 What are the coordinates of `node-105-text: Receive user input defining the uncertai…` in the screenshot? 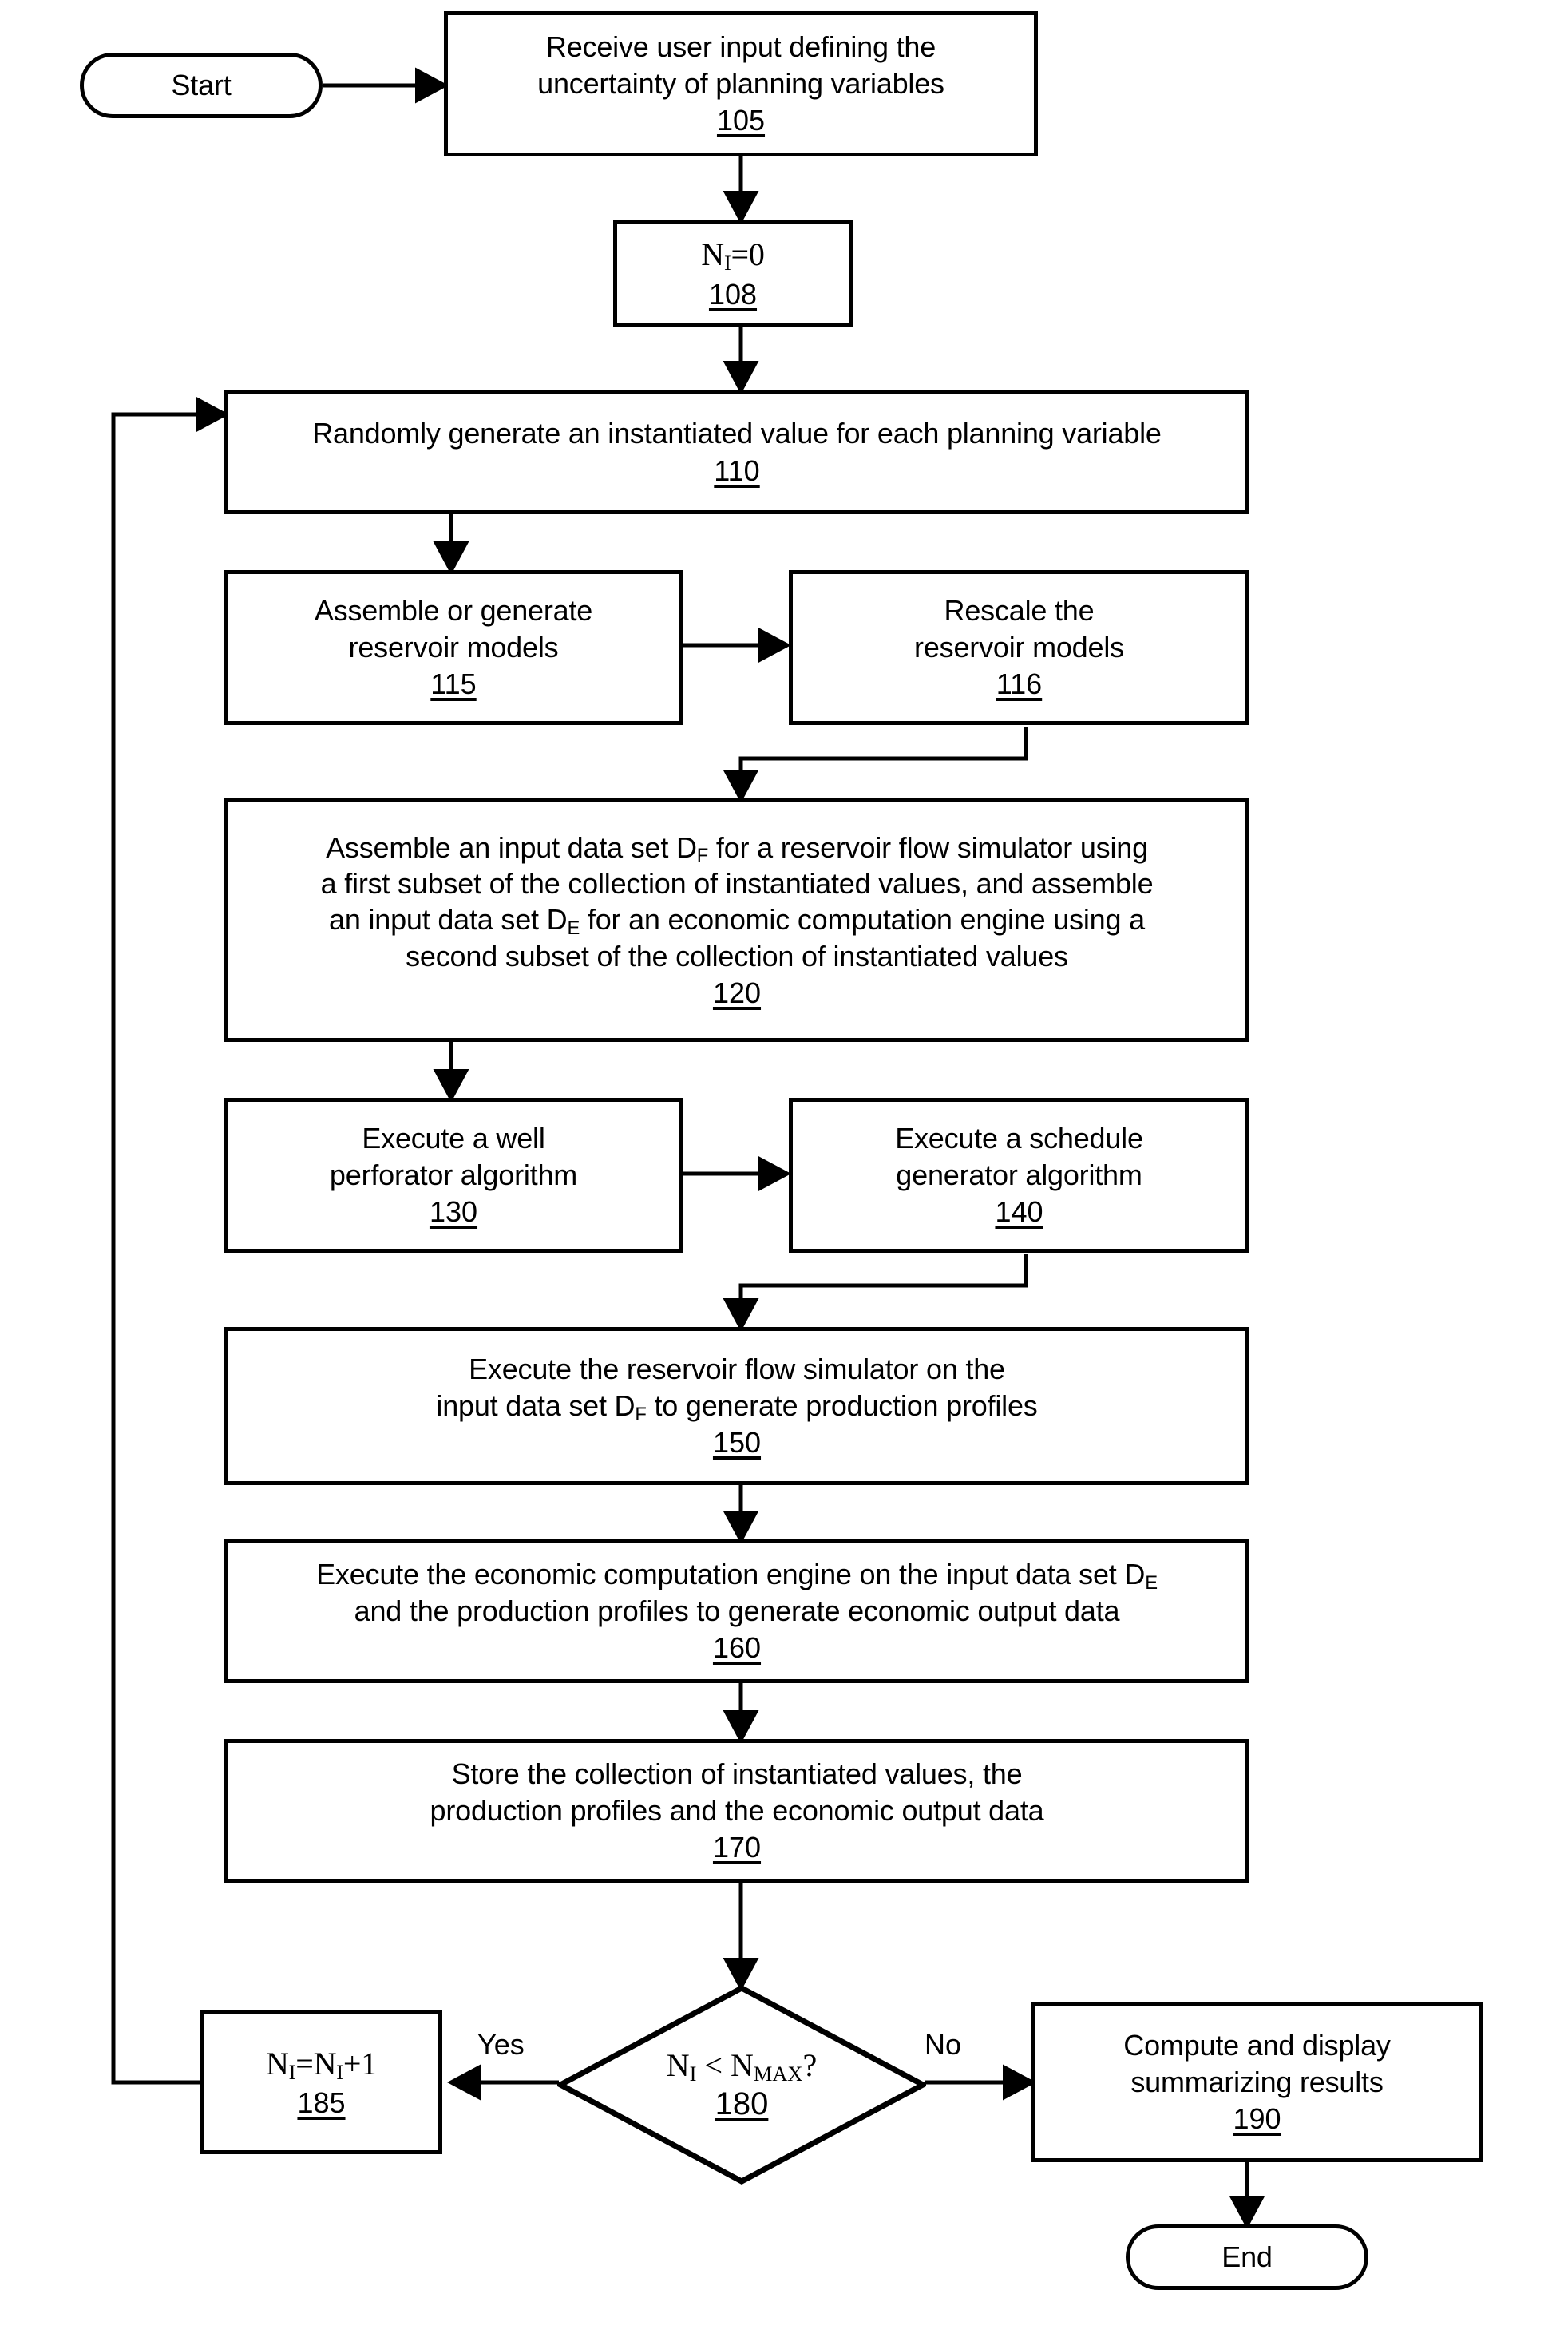 It's located at (740, 65).